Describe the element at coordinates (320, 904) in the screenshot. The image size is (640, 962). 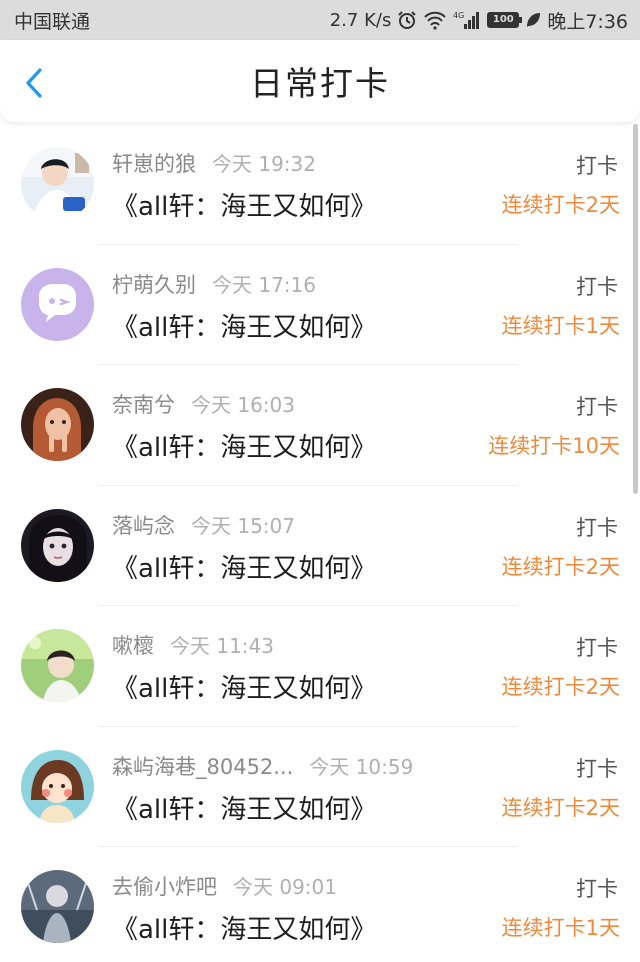
I see `checkin-item: 去偷小炸吧 今天 09:01 《all轩：海王又如何》 打卡 连续打卡1天` at that location.